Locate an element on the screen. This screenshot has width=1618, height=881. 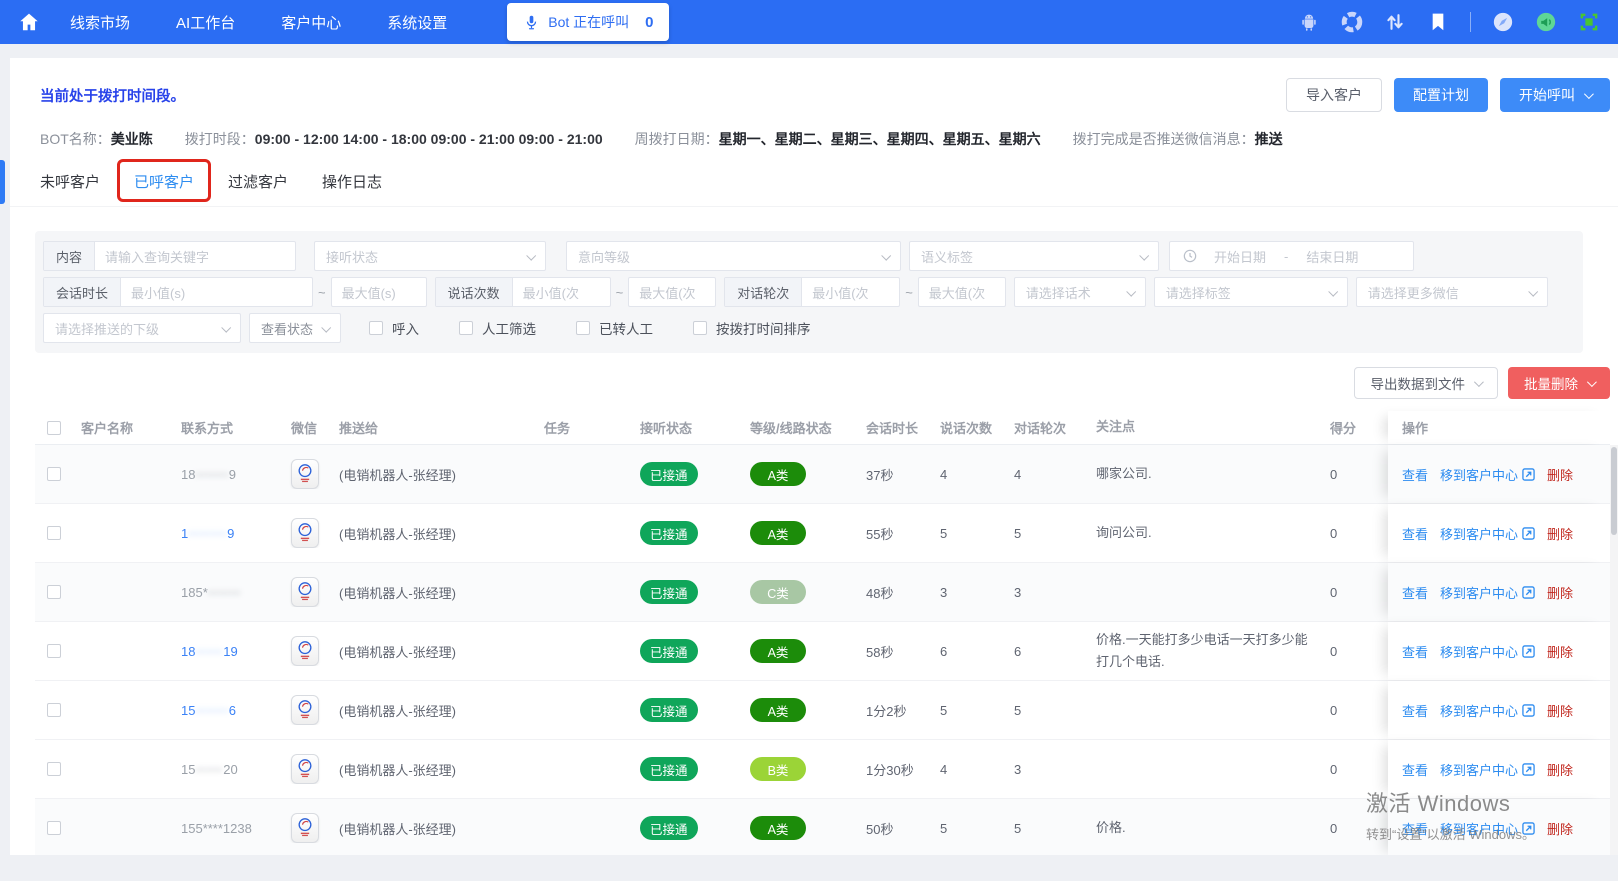
export-data-button: 导出数据到文件 is located at coordinates (1425, 383).